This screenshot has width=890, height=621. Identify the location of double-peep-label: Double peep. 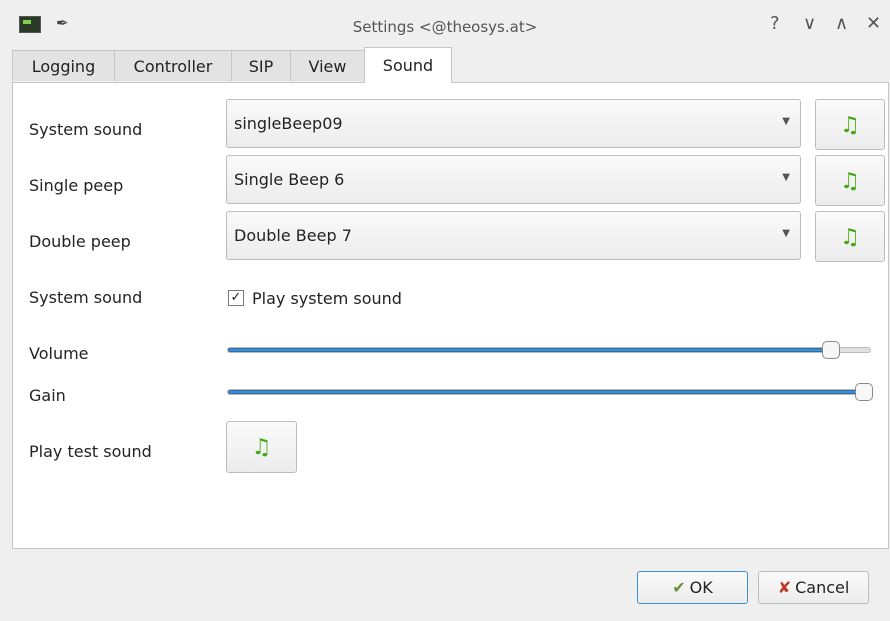
(80, 241).